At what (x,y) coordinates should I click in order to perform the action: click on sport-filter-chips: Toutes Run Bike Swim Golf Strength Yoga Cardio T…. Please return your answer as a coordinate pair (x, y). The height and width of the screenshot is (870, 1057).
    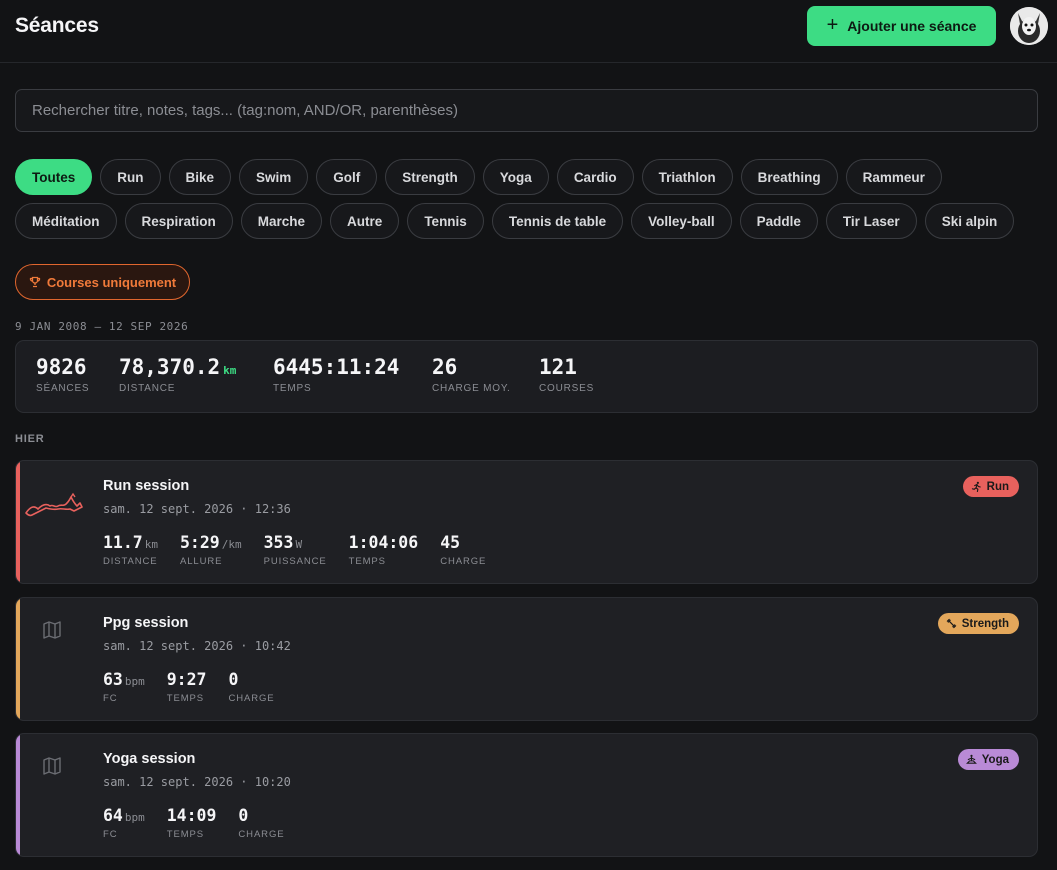
    Looking at the image, I should click on (520, 199).